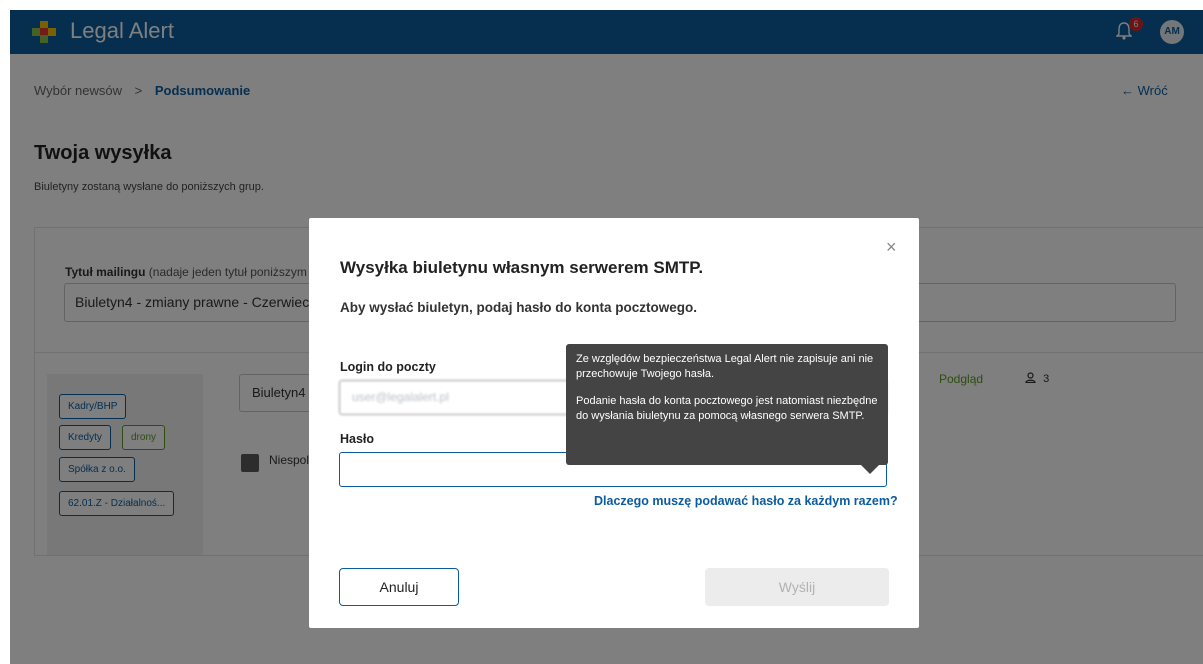  Describe the element at coordinates (357, 439) in the screenshot. I see `password-label: Hasło` at that location.